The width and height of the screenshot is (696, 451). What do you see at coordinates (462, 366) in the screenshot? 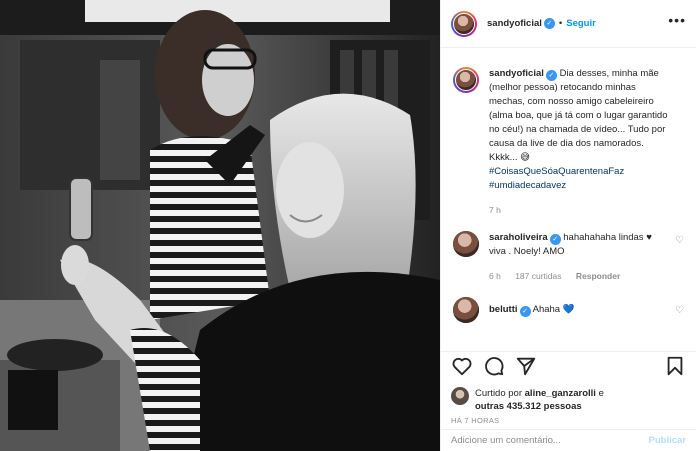
I see `heart-icon` at bounding box center [462, 366].